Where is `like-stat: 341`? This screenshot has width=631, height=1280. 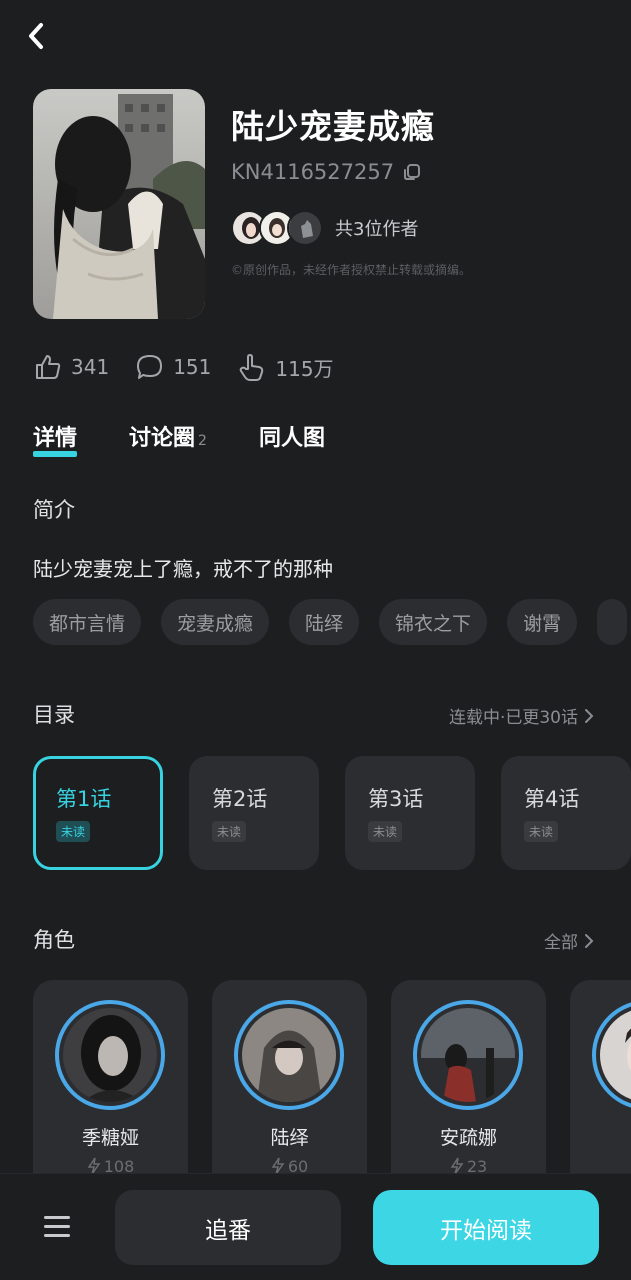 like-stat: 341 is located at coordinates (71, 367).